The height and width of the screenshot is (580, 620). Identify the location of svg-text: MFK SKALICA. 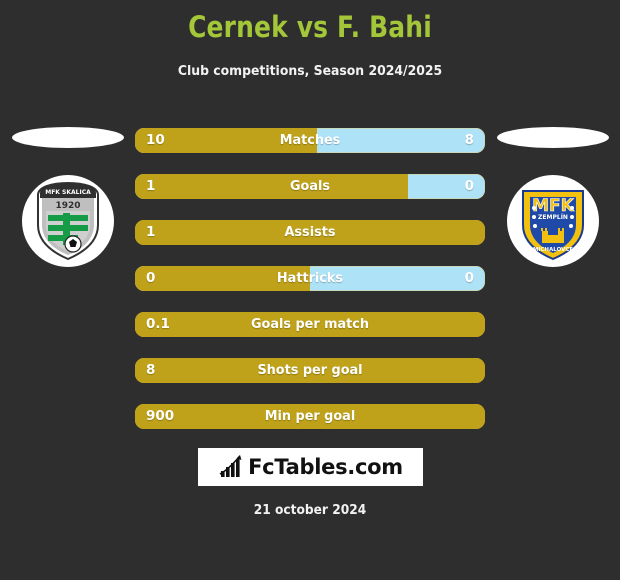
(68, 192).